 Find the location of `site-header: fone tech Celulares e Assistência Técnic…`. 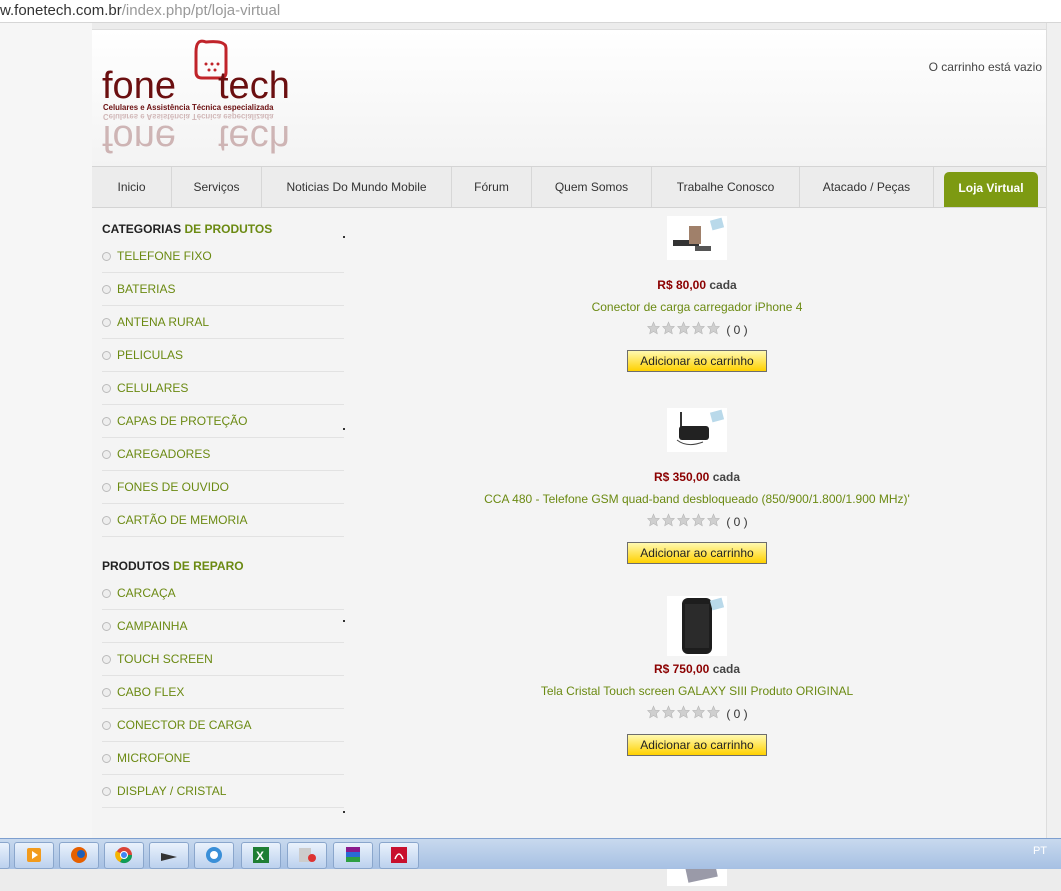

site-header: fone tech Celulares e Assistência Técnic… is located at coordinates (569, 98).